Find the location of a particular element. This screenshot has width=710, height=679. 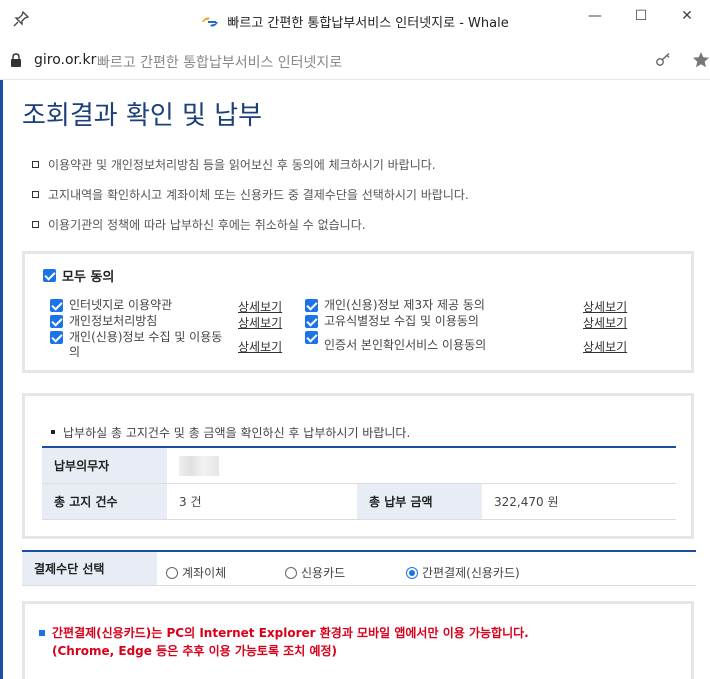

payment-option-label: 신용카드 is located at coordinates (323, 573).